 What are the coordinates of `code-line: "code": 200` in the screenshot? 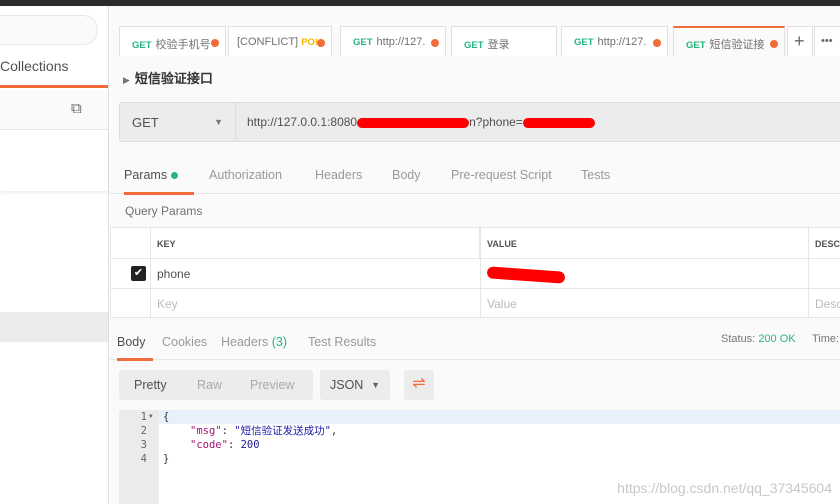 It's located at (225, 445).